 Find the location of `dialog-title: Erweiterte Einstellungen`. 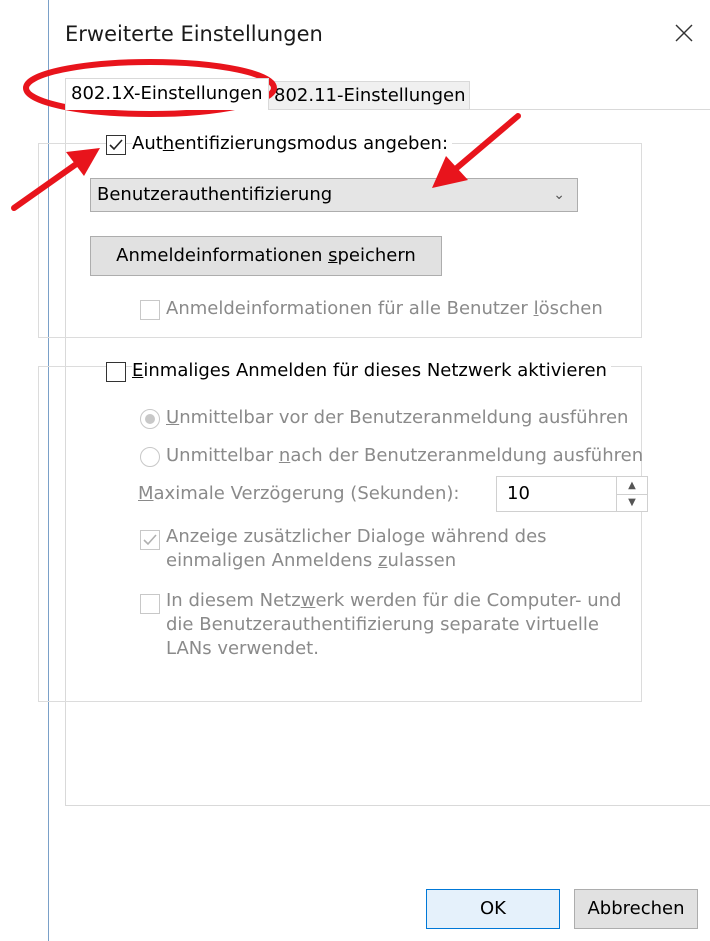

dialog-title: Erweiterte Einstellungen is located at coordinates (194, 34).